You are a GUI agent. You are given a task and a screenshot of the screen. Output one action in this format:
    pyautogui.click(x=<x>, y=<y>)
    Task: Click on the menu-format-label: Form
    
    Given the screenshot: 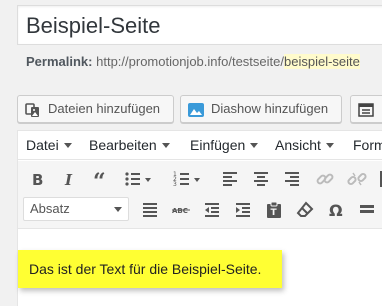 What is the action you would take?
    pyautogui.click(x=367, y=145)
    